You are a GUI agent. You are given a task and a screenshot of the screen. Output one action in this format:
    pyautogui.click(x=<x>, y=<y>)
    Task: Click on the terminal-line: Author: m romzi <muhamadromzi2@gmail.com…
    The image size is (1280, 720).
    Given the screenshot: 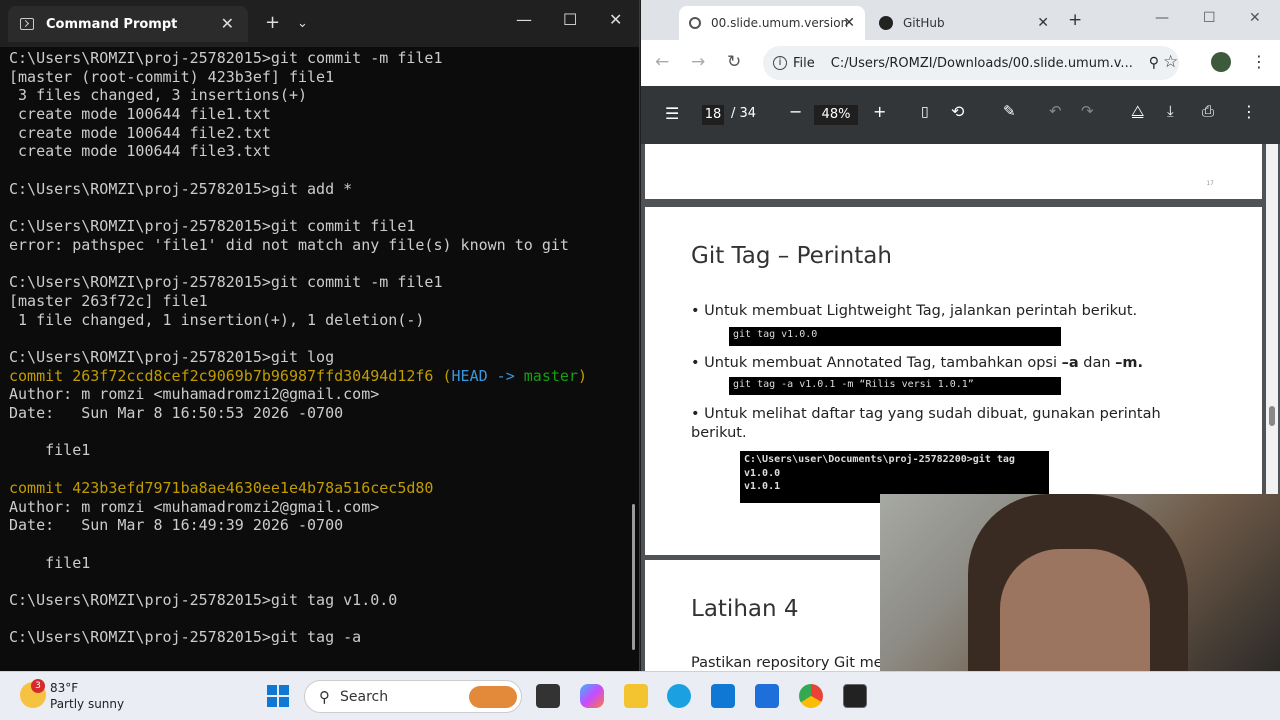 What is the action you would take?
    pyautogui.click(x=194, y=394)
    